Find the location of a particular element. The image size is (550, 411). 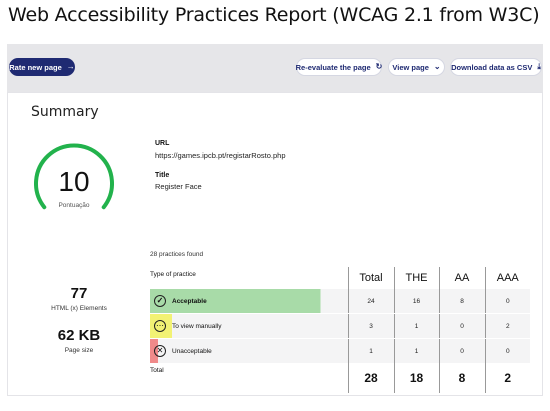

close-icon: ✕ is located at coordinates (160, 351).